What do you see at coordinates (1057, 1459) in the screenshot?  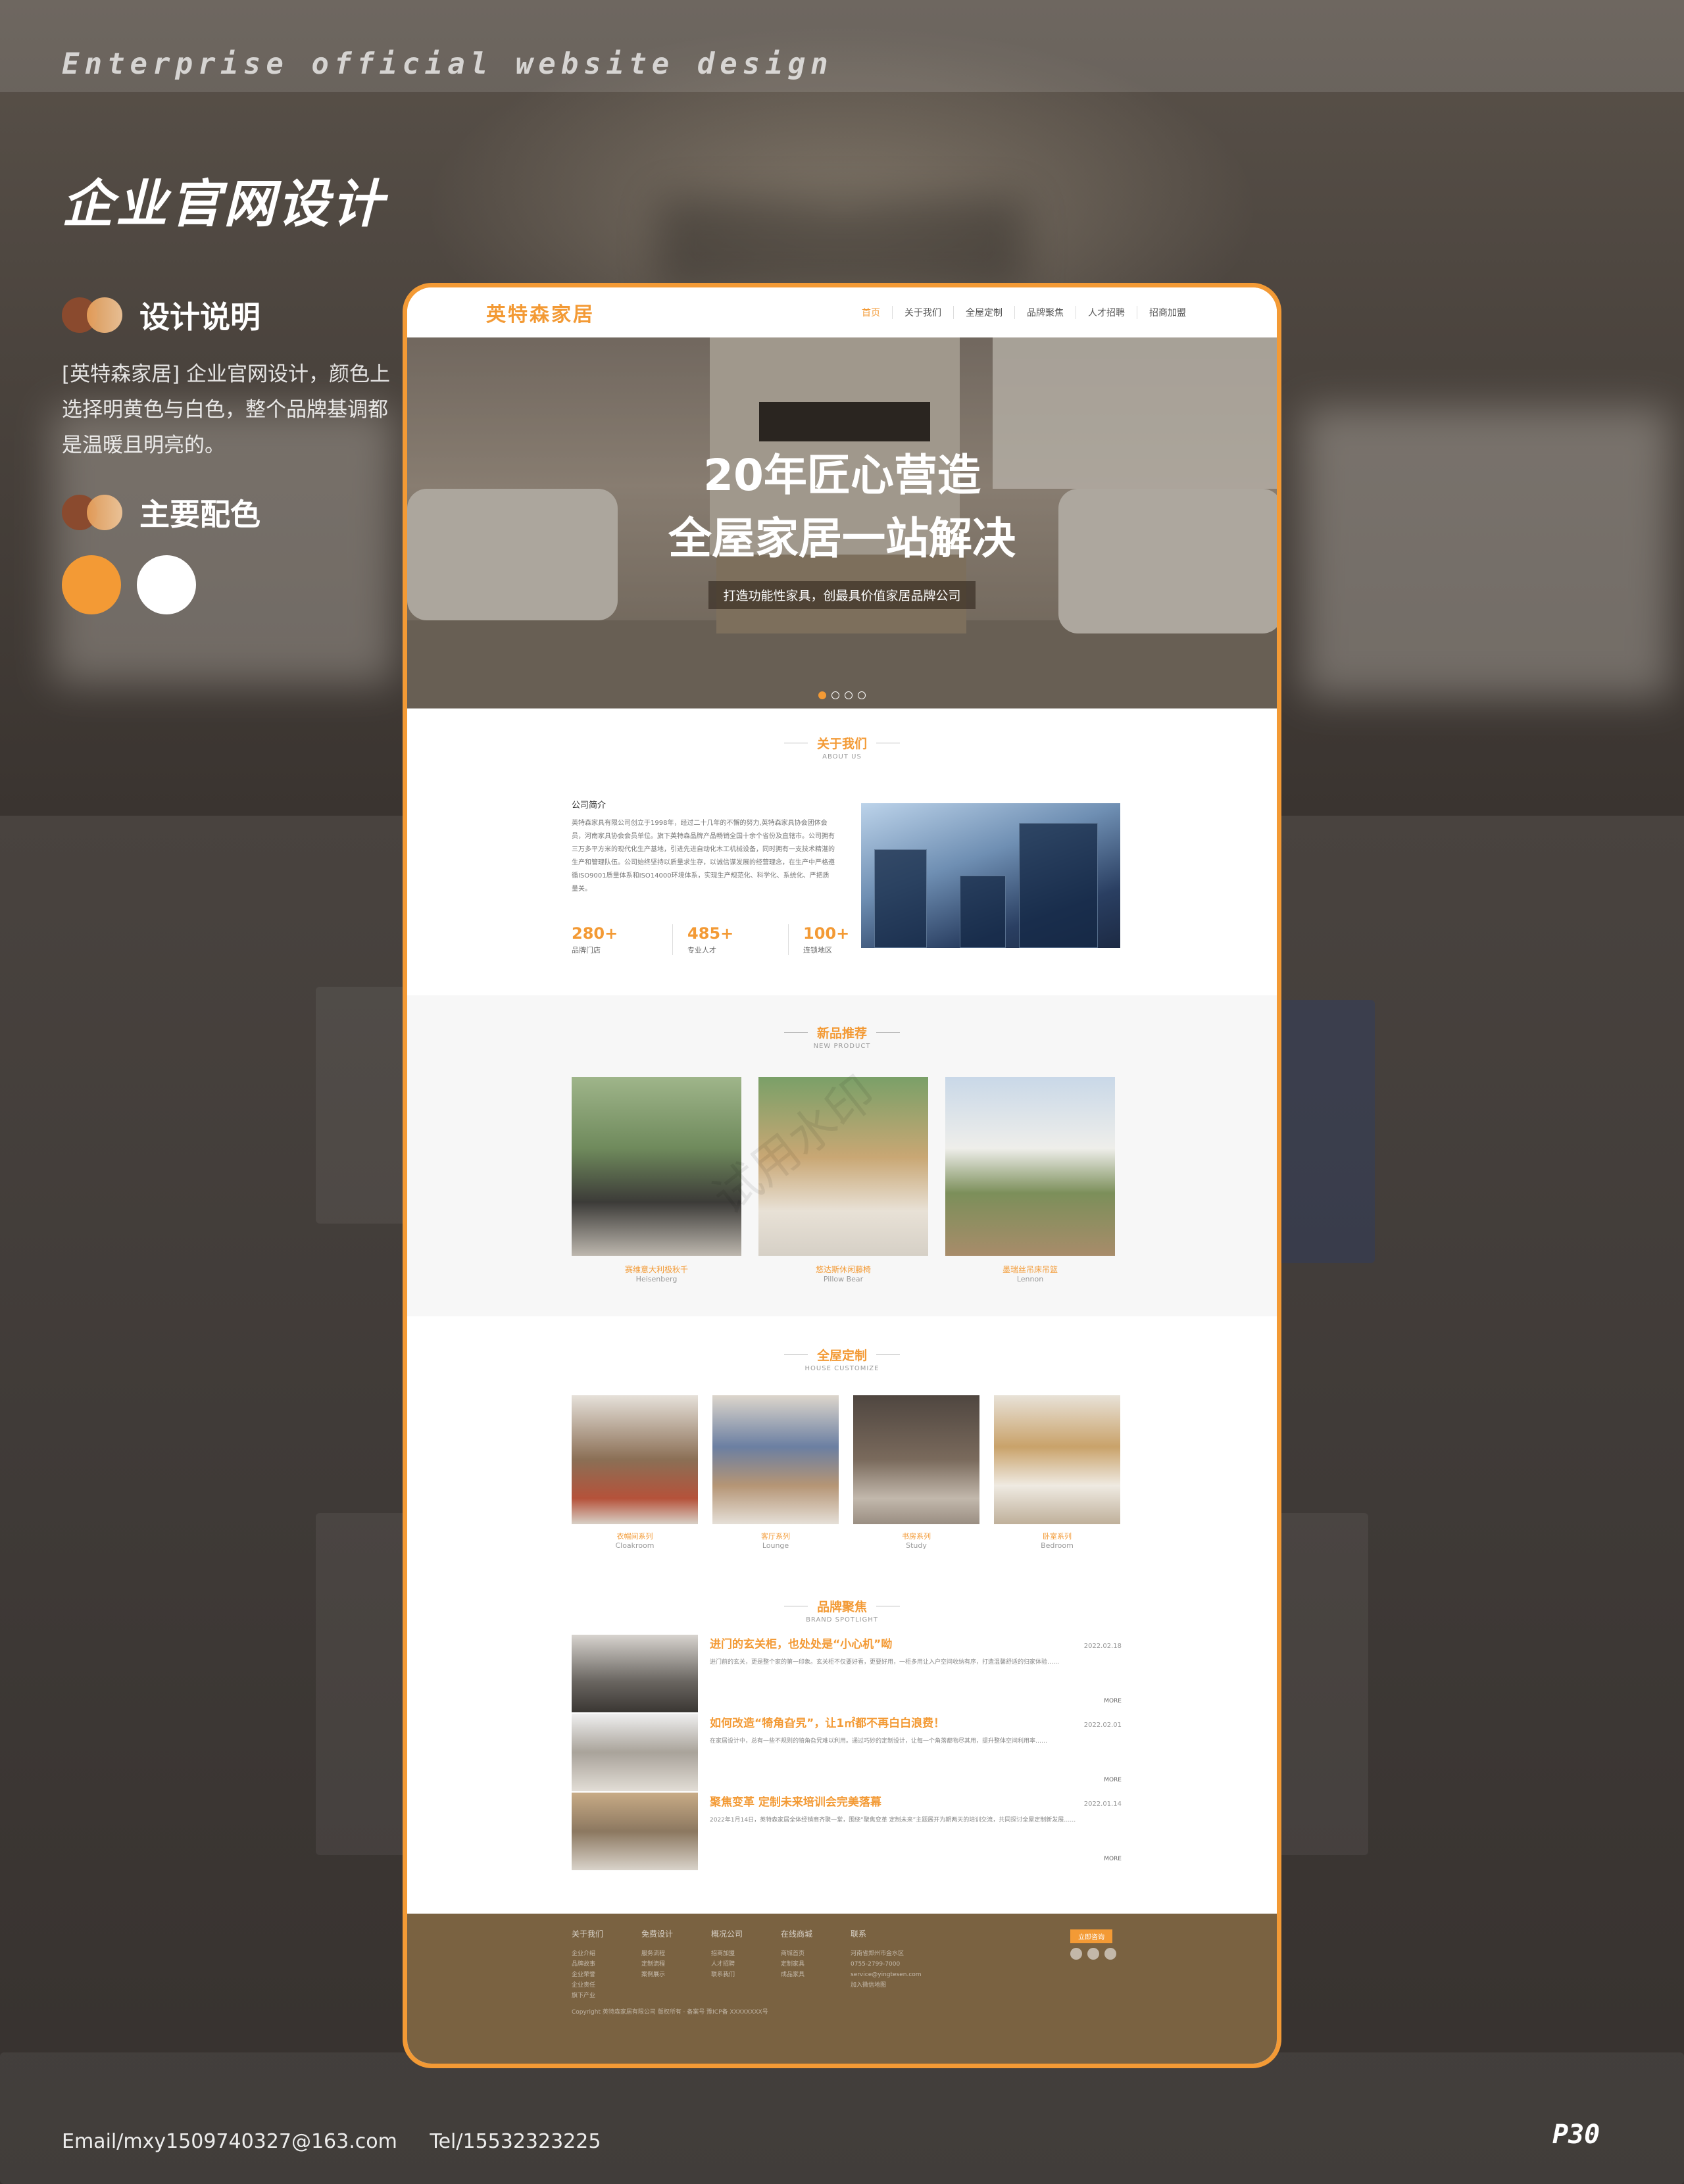 I see `custom-image-bedroom` at bounding box center [1057, 1459].